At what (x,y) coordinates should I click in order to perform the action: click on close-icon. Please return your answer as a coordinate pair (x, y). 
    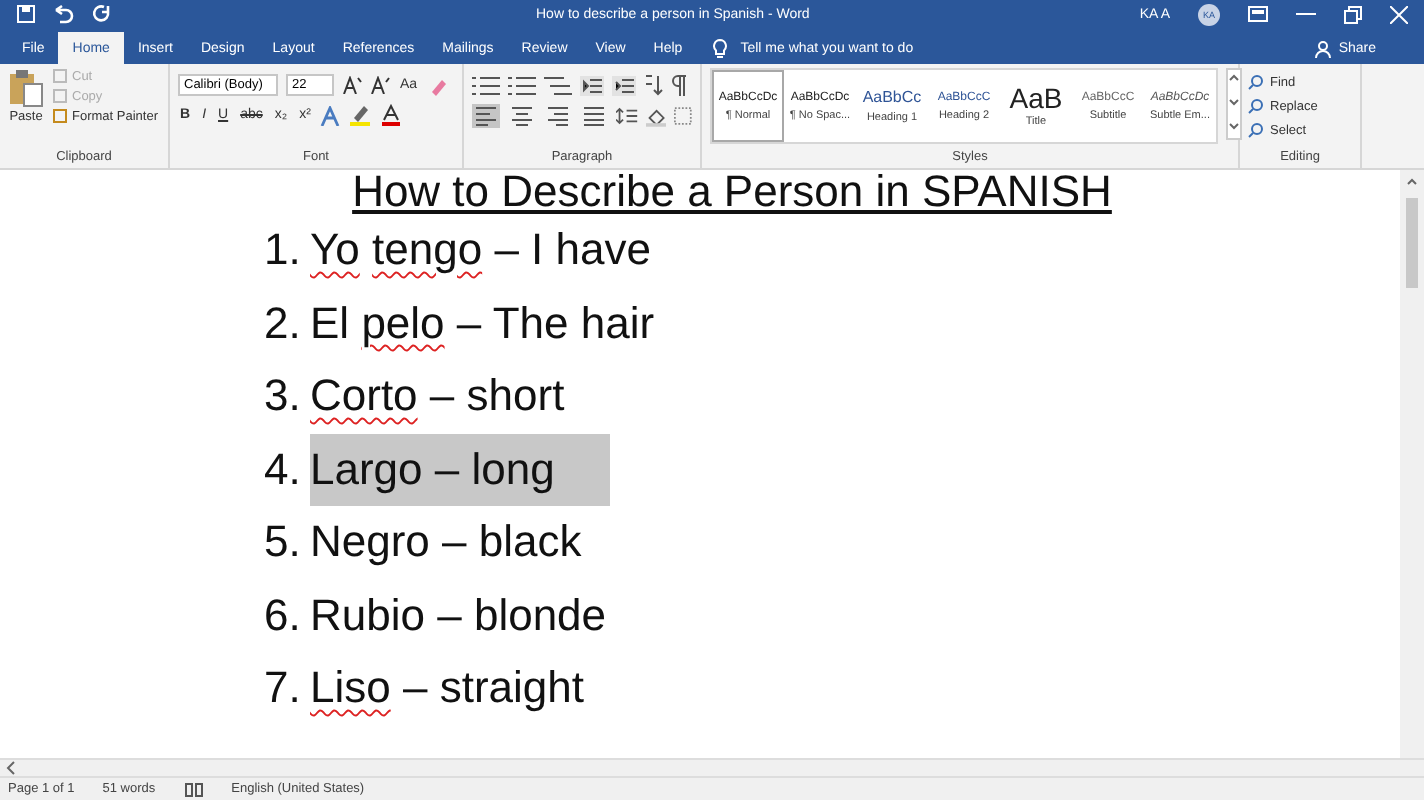
    Looking at the image, I should click on (1399, 14).